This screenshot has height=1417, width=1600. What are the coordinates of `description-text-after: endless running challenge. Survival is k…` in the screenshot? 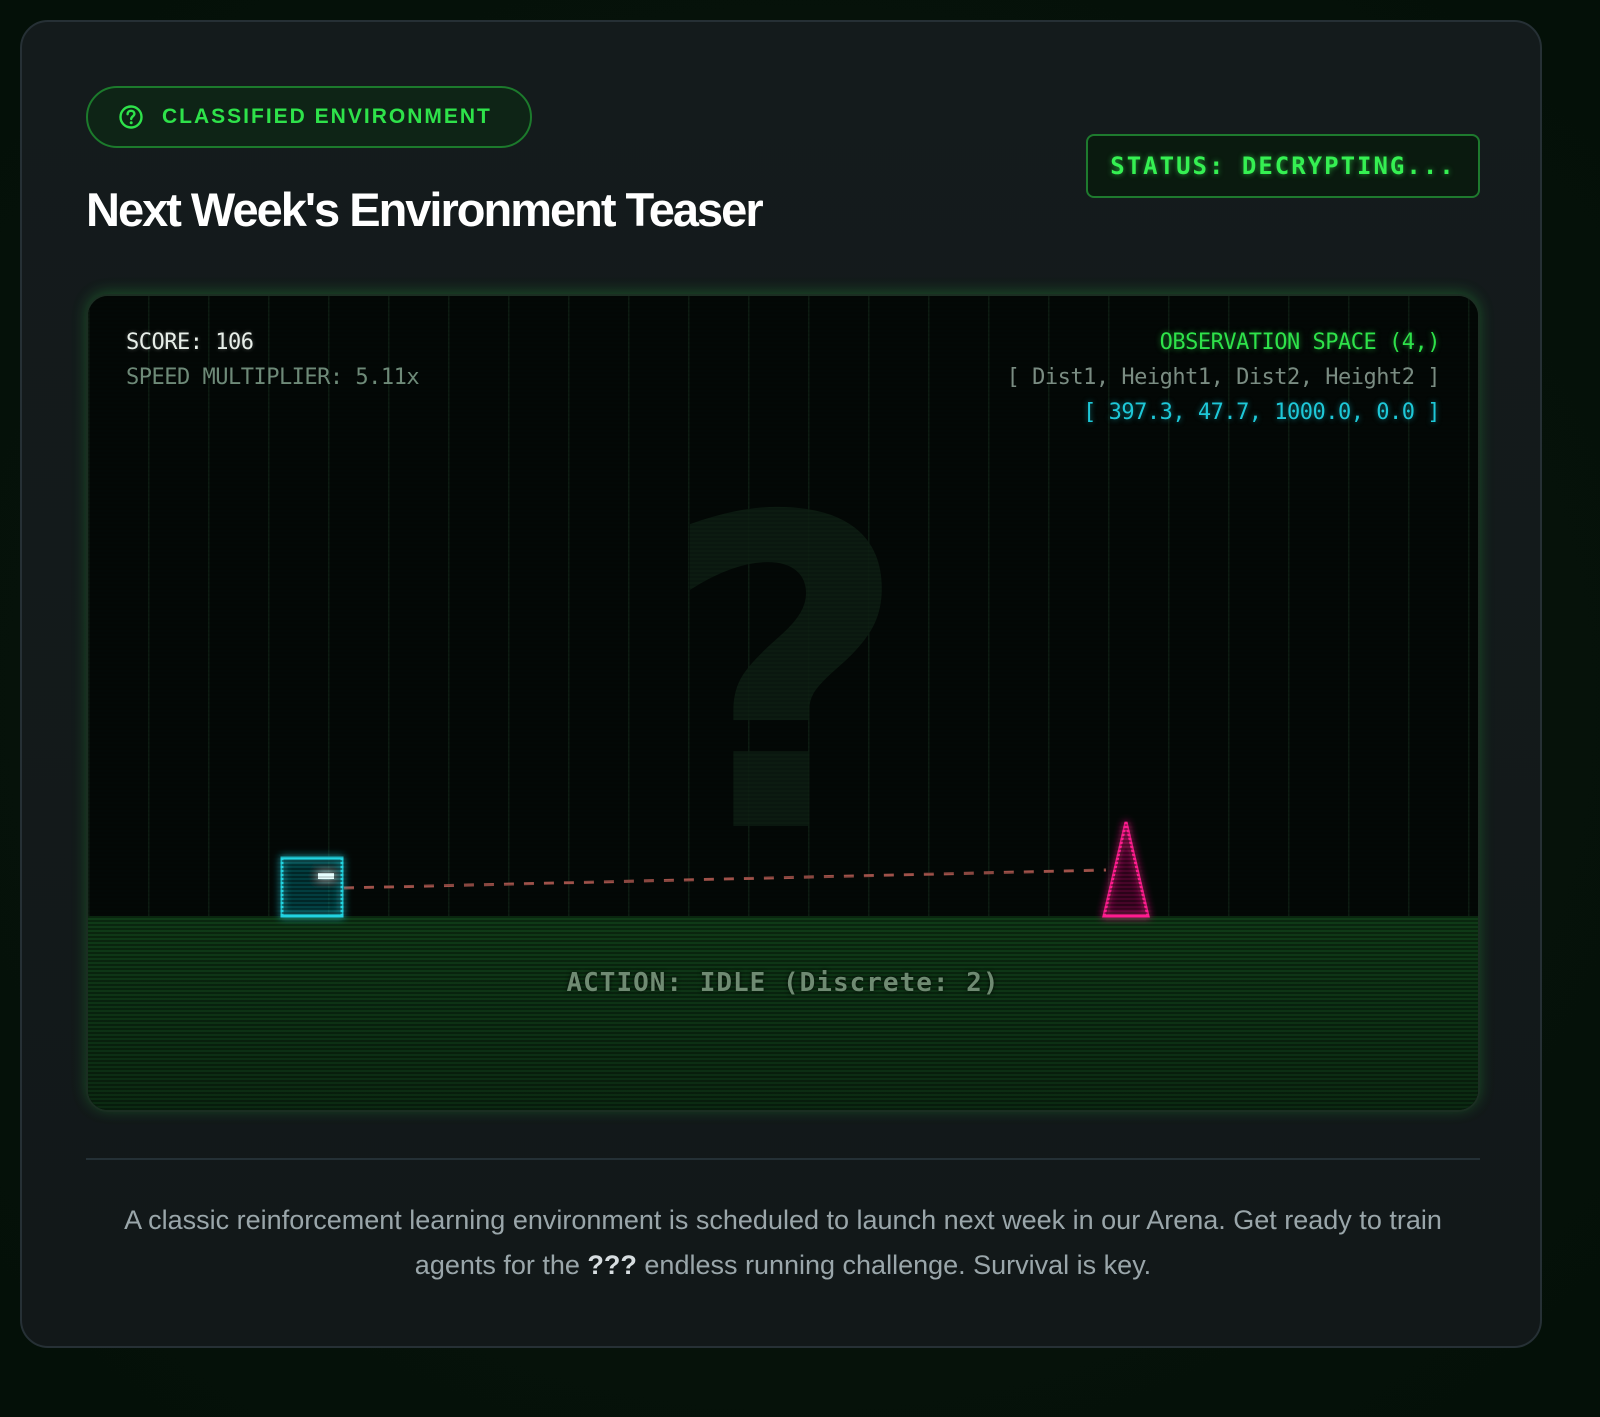 It's located at (894, 1265).